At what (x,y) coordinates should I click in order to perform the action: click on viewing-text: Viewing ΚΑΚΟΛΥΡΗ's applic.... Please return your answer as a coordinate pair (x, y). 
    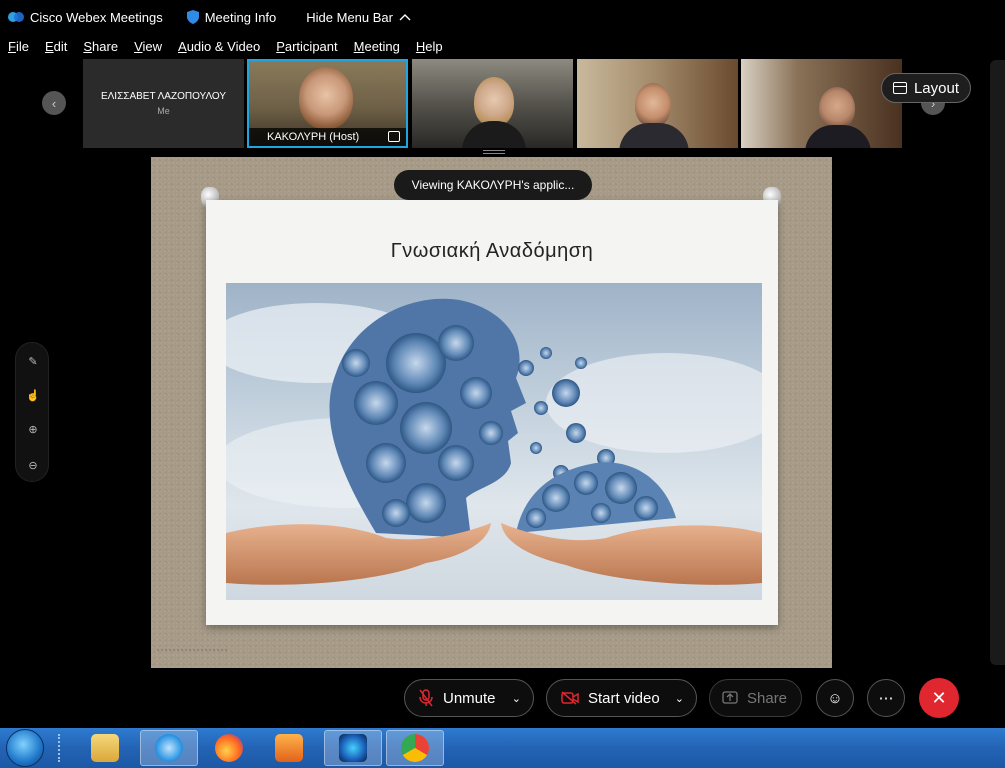
    Looking at the image, I should click on (493, 185).